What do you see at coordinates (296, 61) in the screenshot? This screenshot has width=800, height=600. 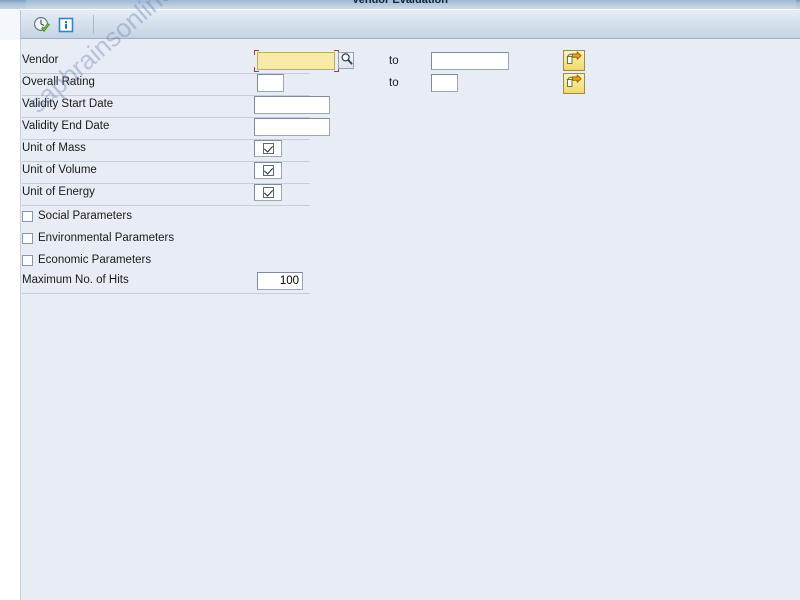 I see `vendor-low-input` at bounding box center [296, 61].